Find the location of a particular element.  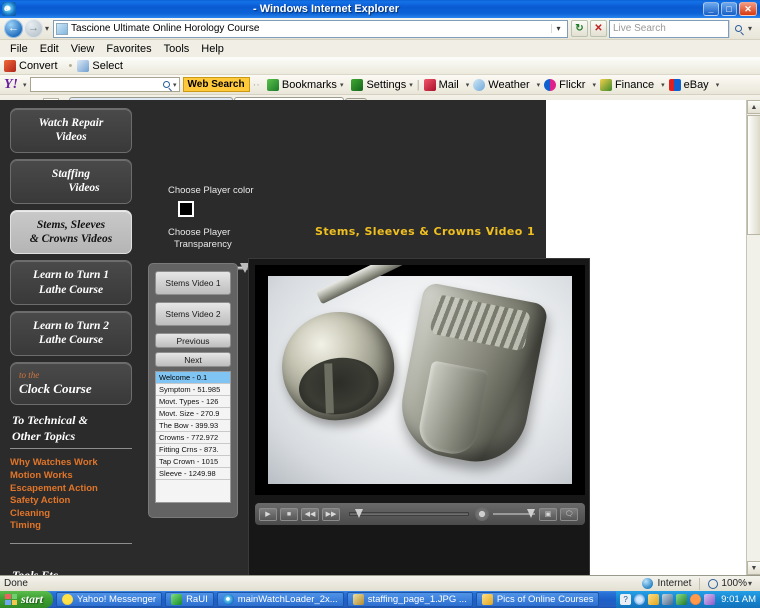

yahoo-mail-button: Mail is located at coordinates (441, 84).